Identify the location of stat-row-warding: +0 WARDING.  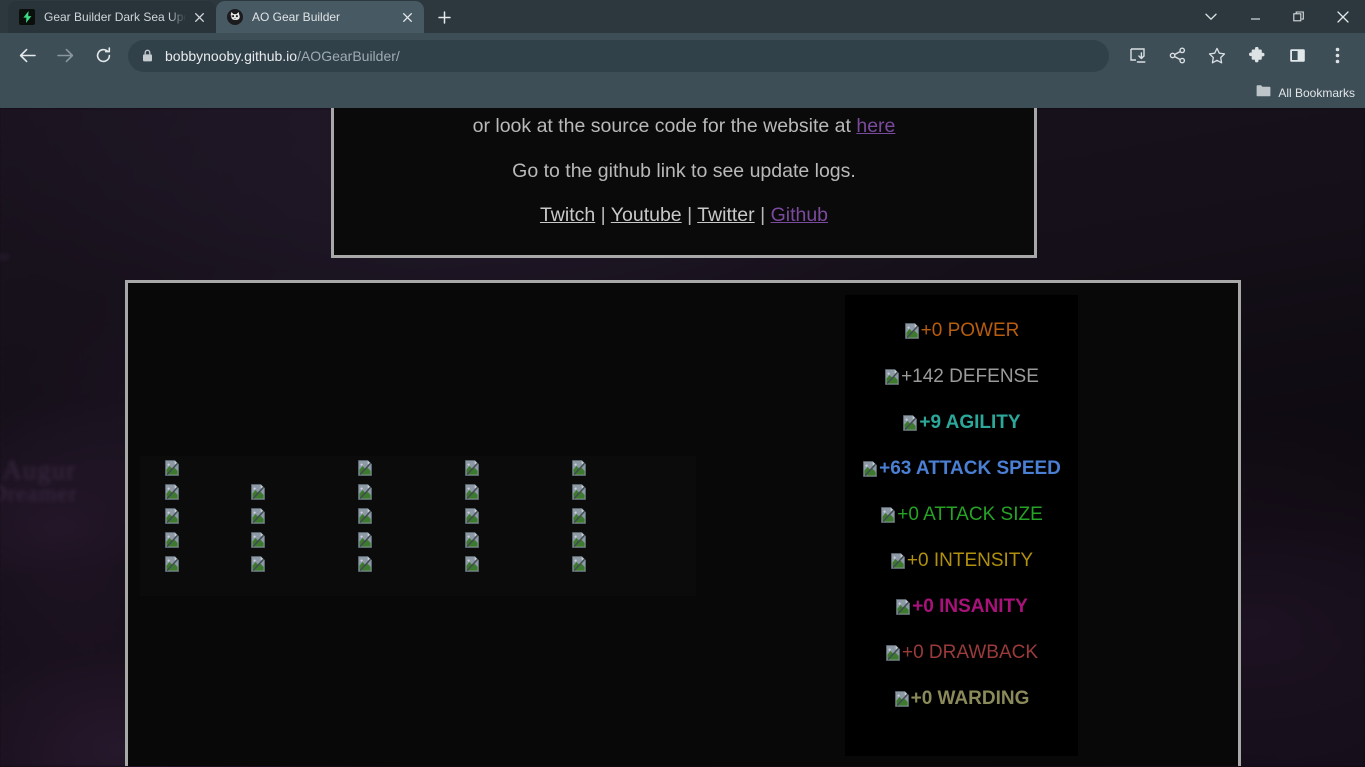
(962, 698).